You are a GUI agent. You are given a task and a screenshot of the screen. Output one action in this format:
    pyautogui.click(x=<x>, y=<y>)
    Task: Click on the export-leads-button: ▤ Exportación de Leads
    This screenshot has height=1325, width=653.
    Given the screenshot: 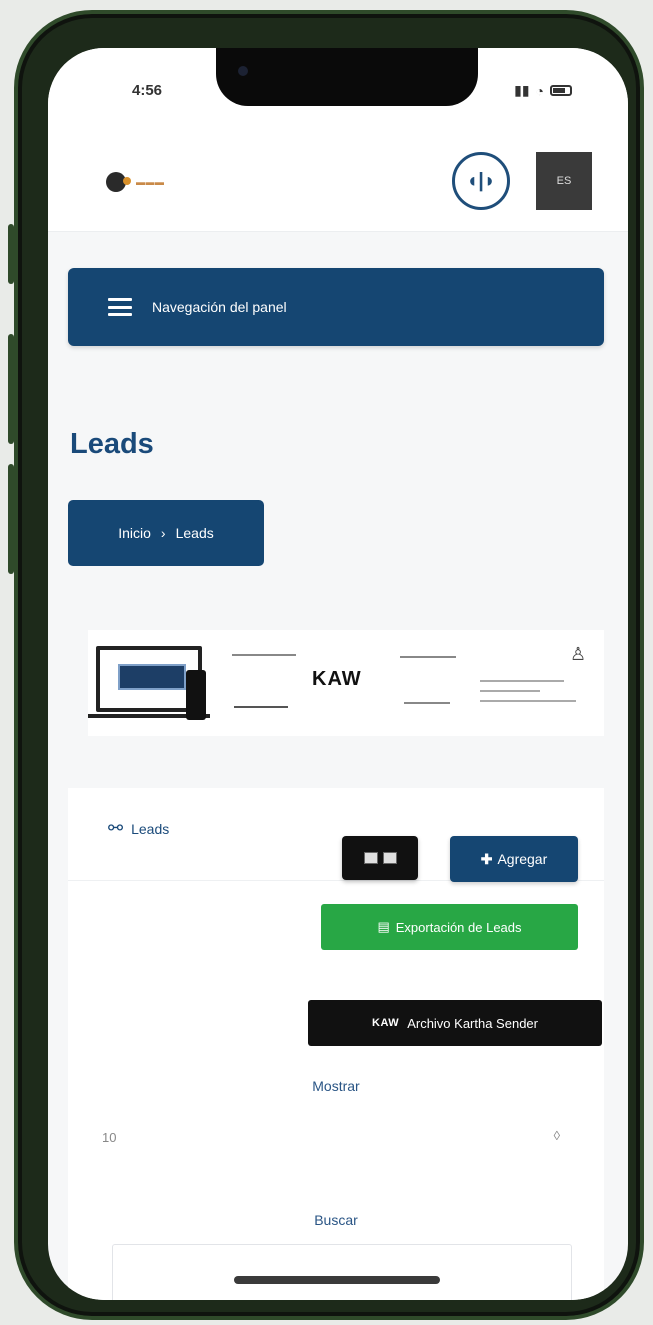 What is the action you would take?
    pyautogui.click(x=449, y=927)
    